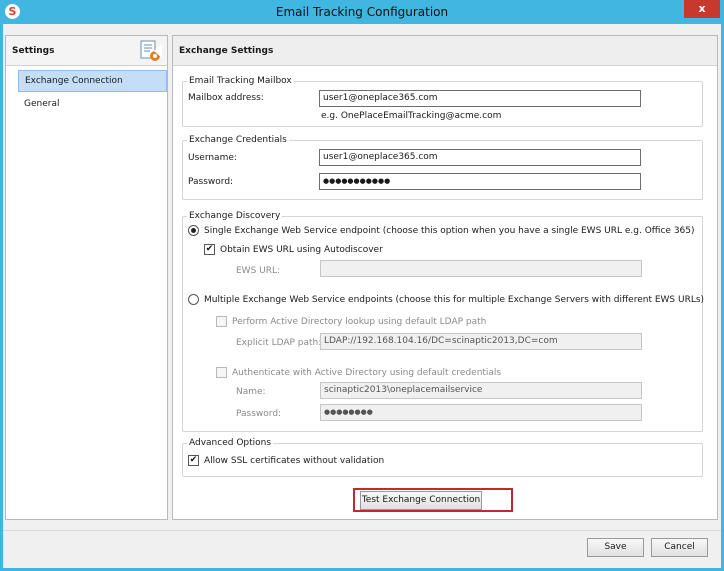 This screenshot has height=571, width=724. What do you see at coordinates (615, 547) in the screenshot?
I see `save-button: Save` at bounding box center [615, 547].